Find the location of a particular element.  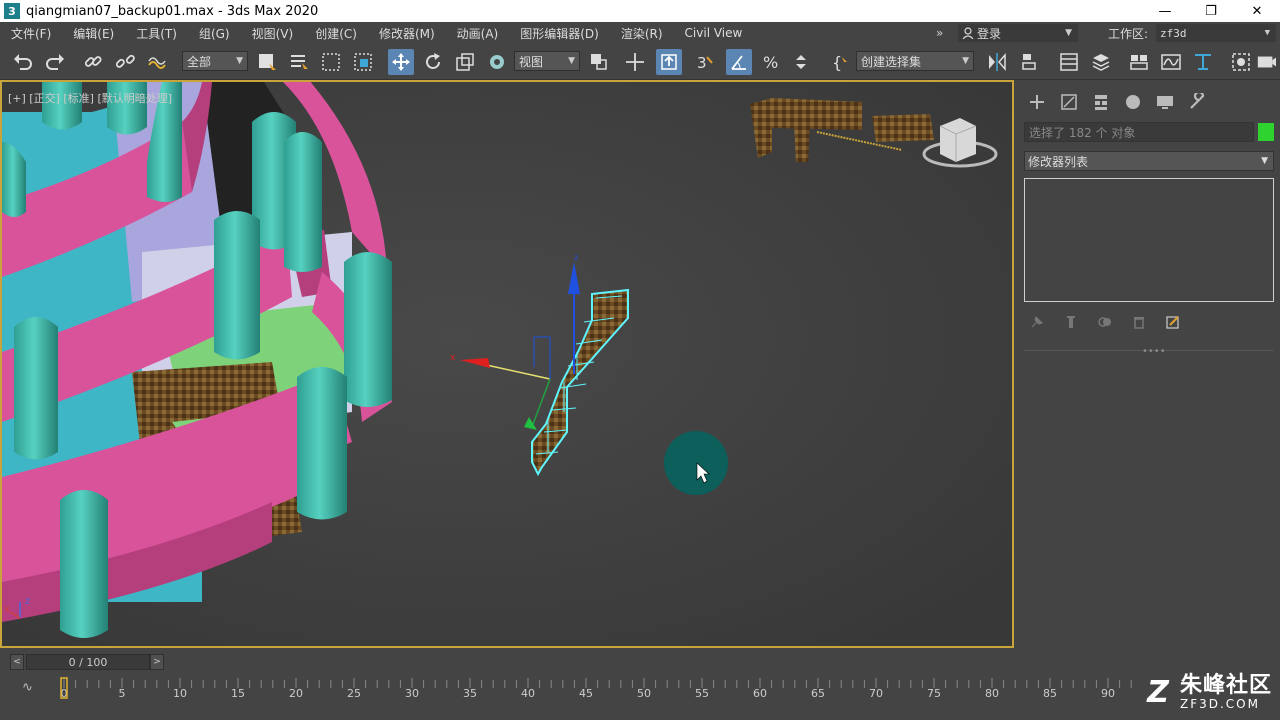

curve-editor-button is located at coordinates (1171, 62).